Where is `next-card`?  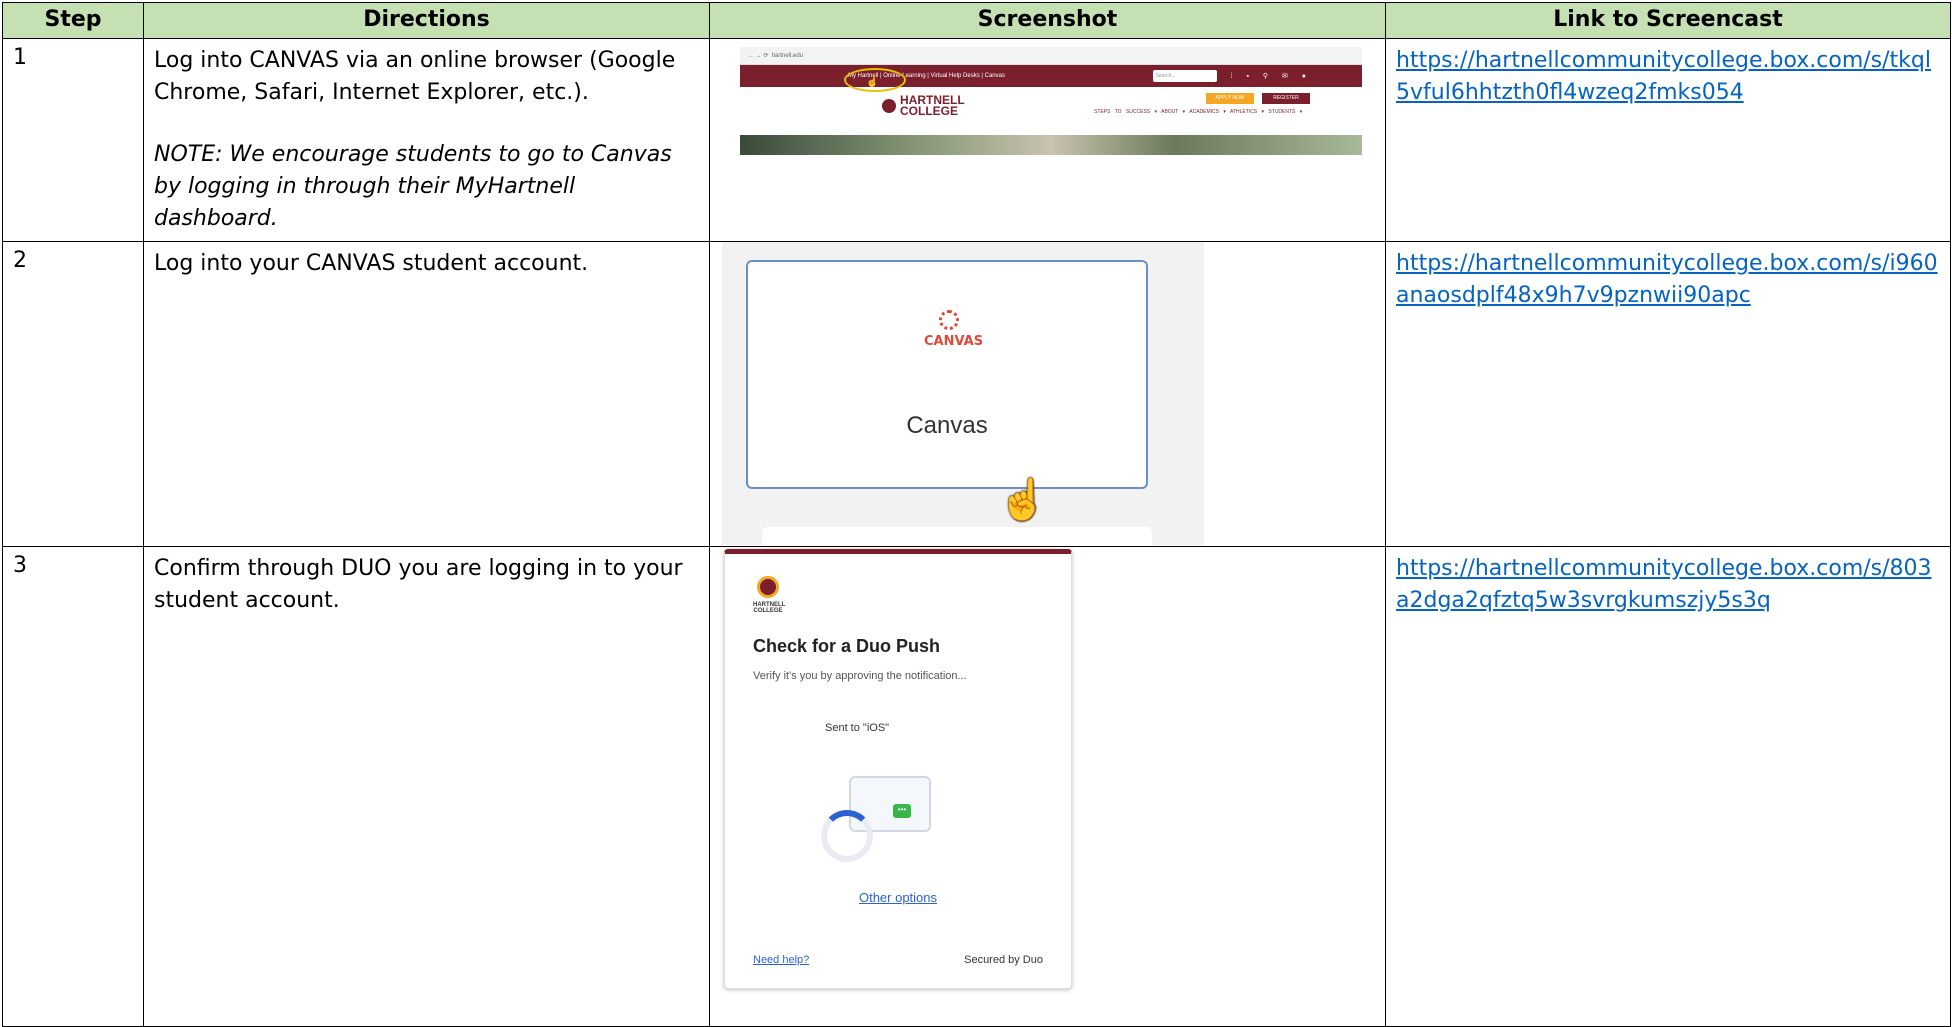 next-card is located at coordinates (957, 536).